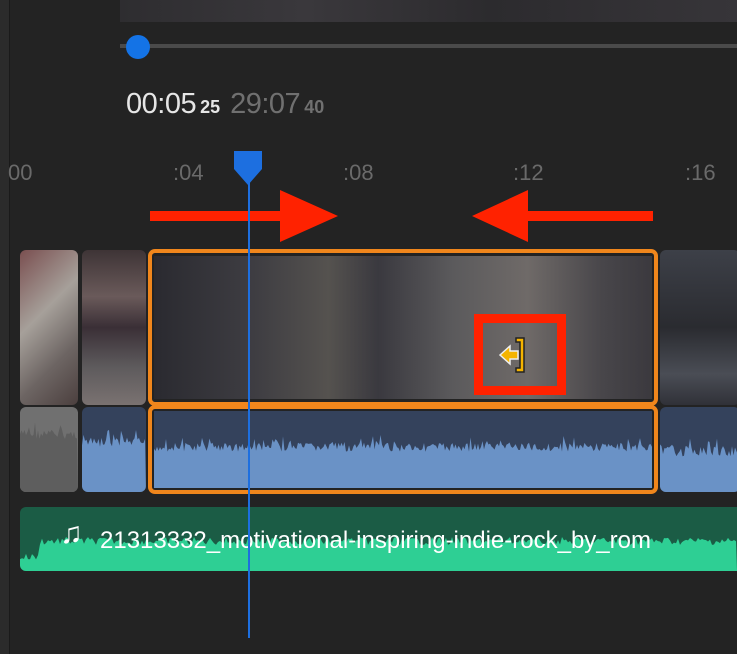  What do you see at coordinates (188, 172) in the screenshot?
I see `ruler-label: :04` at bounding box center [188, 172].